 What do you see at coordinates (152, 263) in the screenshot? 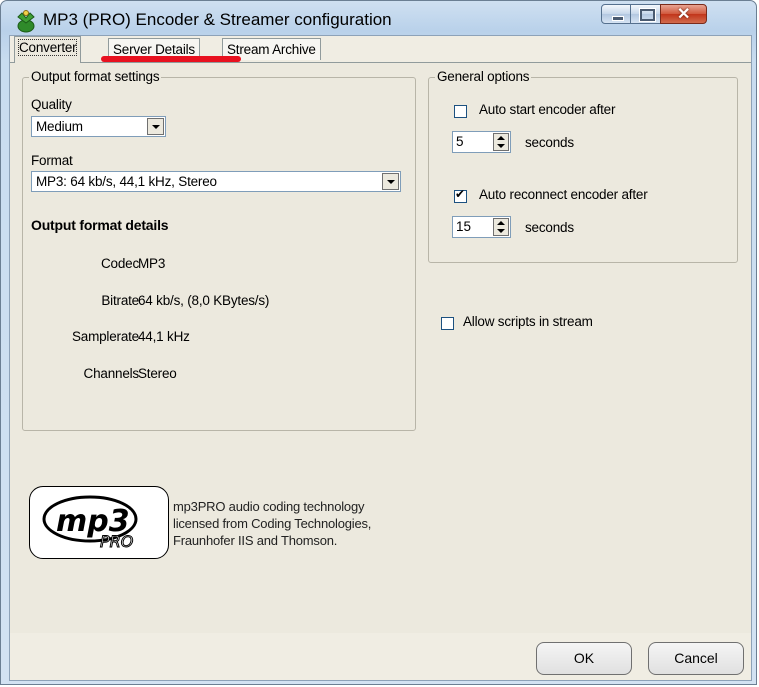
I see `codec-value: MP3` at bounding box center [152, 263].